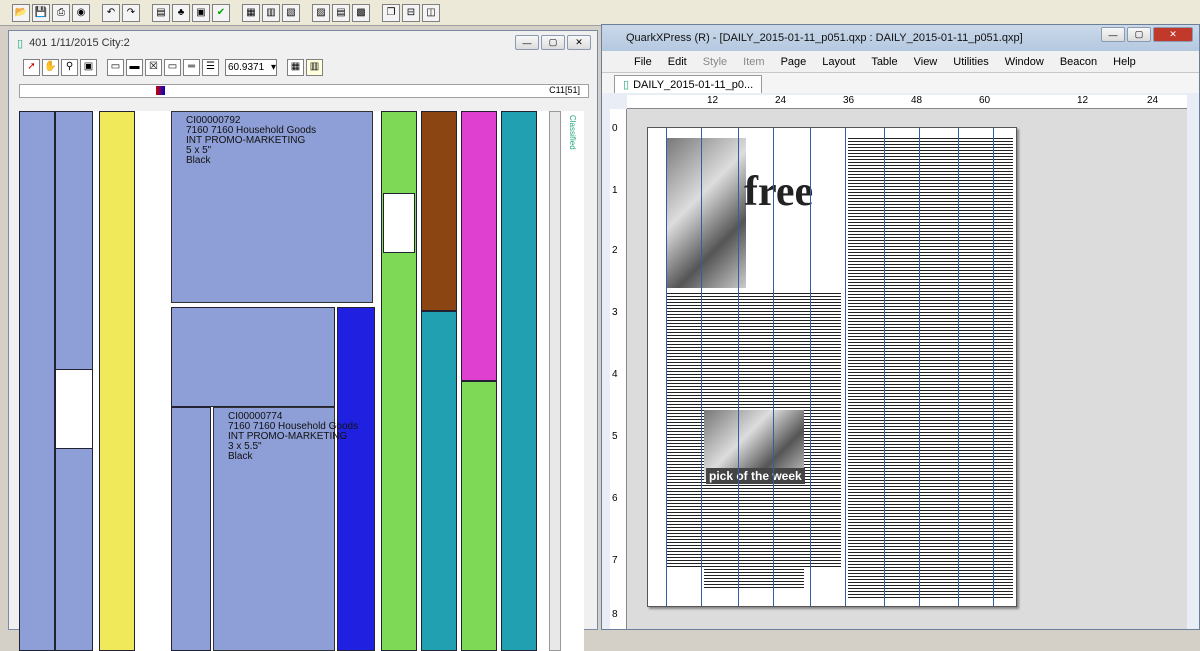 The height and width of the screenshot is (651, 1200). What do you see at coordinates (191, 67) in the screenshot?
I see `rule-tool-icon: ═` at bounding box center [191, 67].